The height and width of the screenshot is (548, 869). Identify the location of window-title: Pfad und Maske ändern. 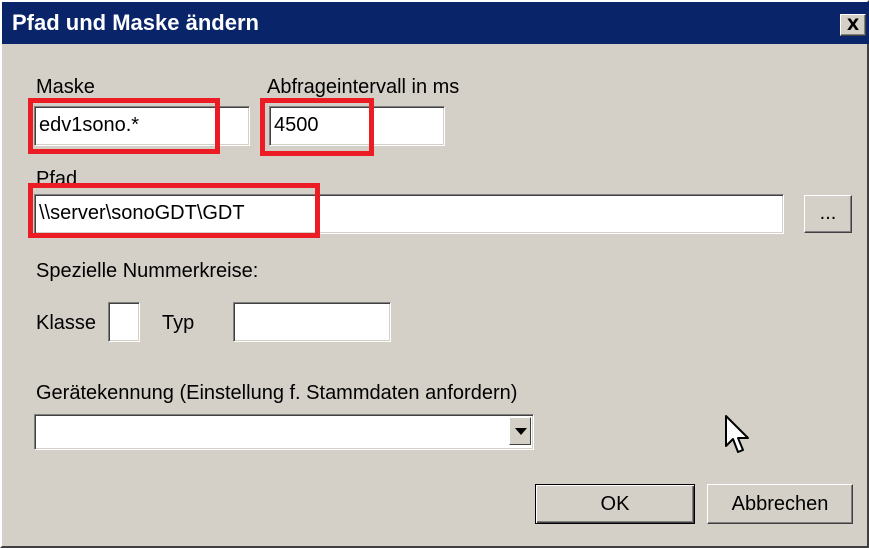
(135, 22).